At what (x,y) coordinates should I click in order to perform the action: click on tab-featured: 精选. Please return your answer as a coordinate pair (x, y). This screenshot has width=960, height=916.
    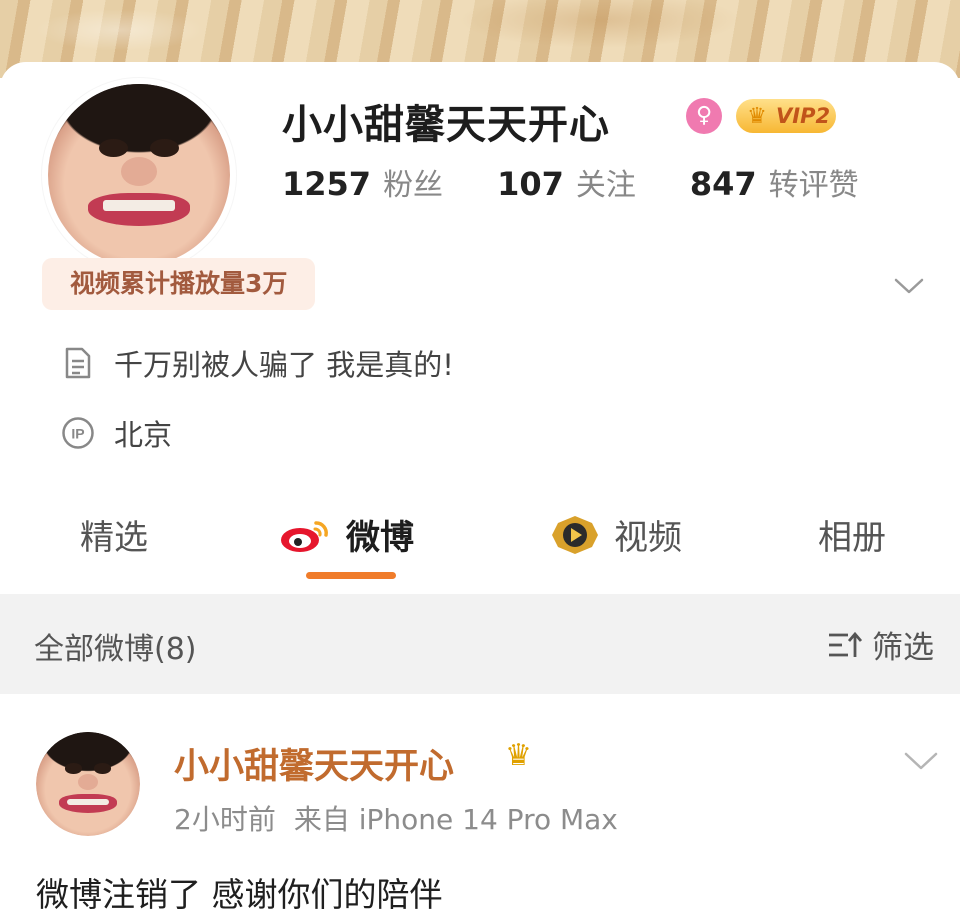
    Looking at the image, I should click on (114, 534).